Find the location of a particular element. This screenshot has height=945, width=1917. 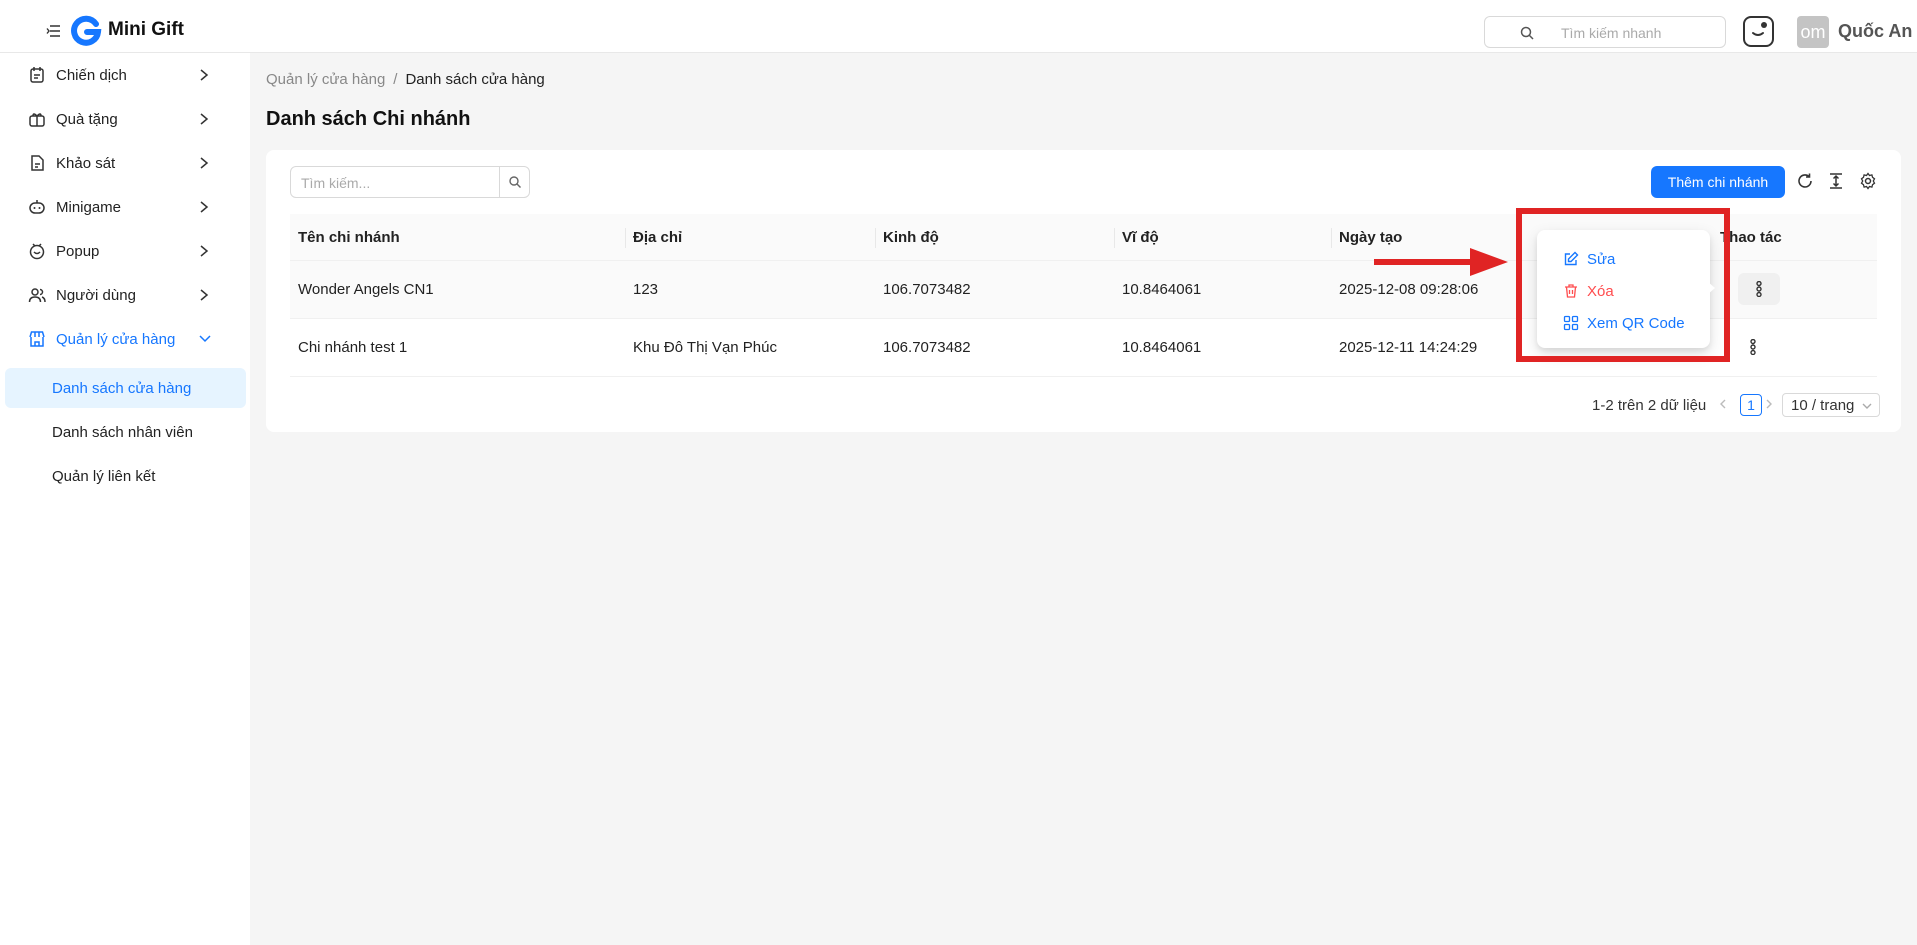

quick-search is located at coordinates (1605, 32).